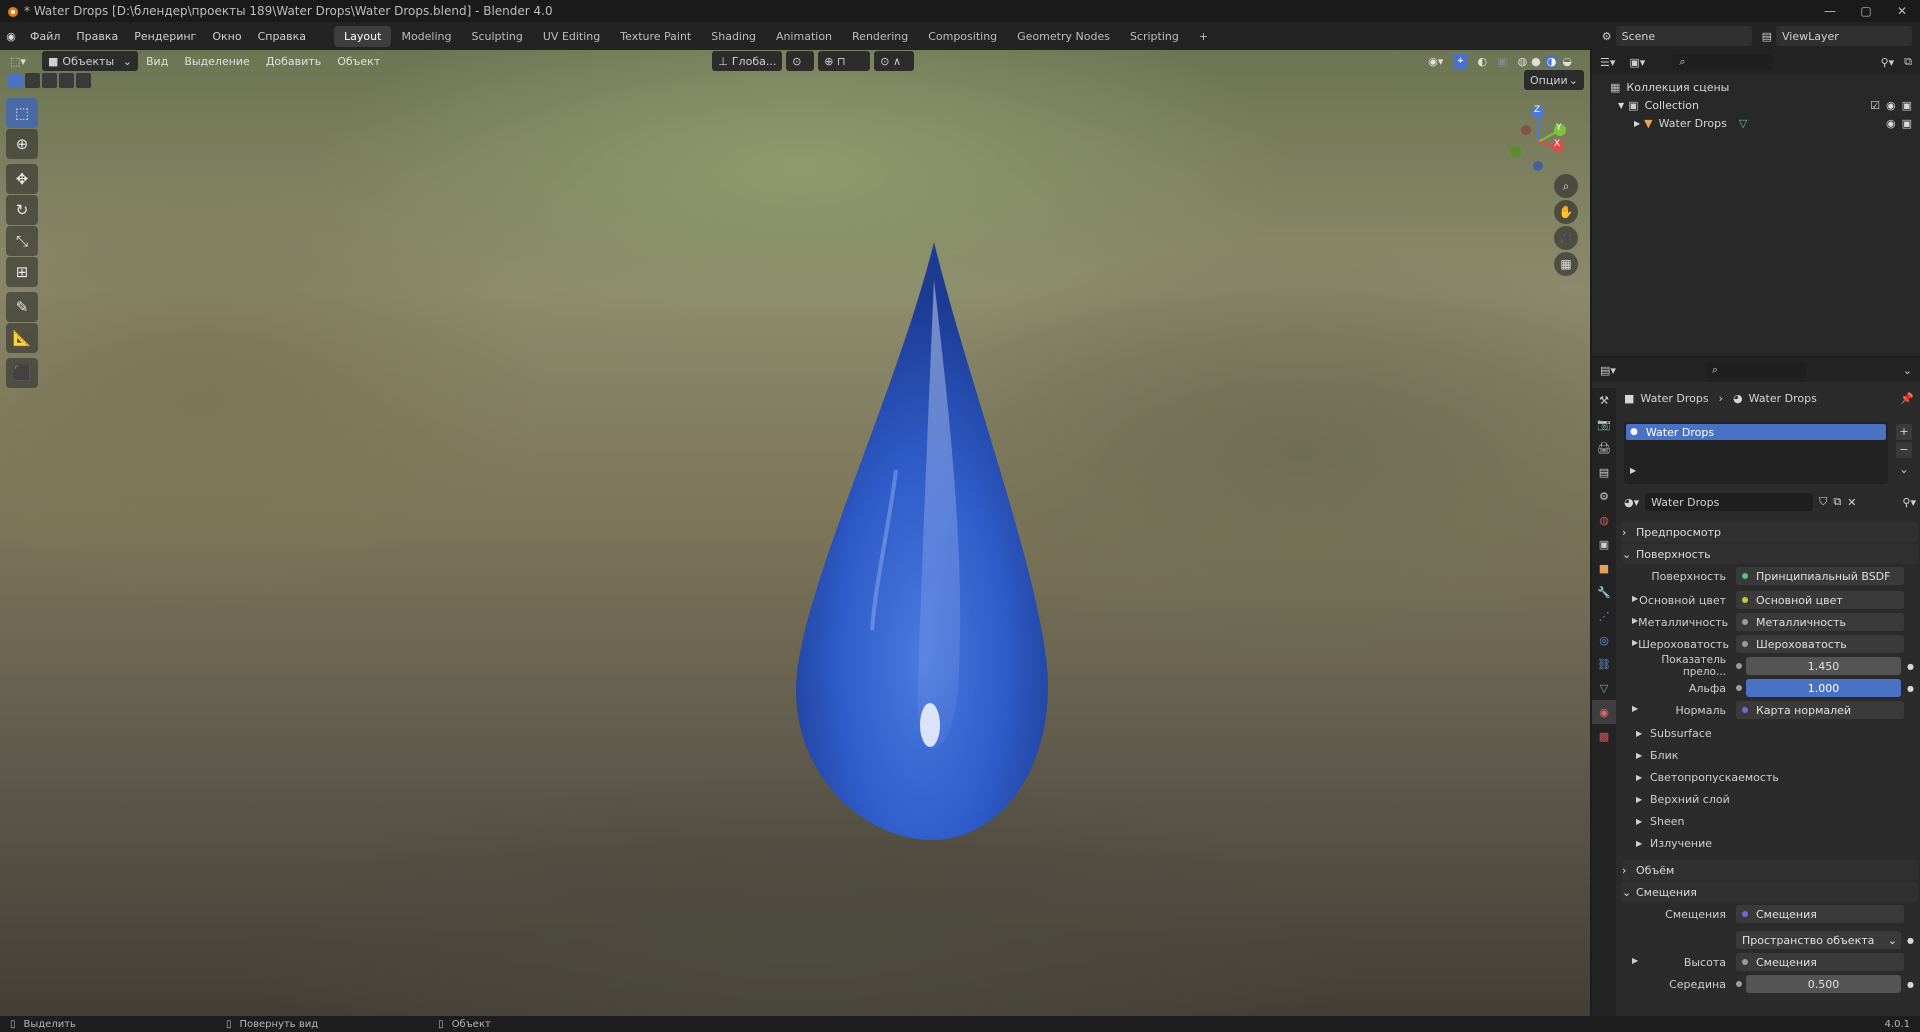 This screenshot has height=1032, width=1920. What do you see at coordinates (844, 61) in the screenshot?
I see `snap-toggle: ⊕ ⊓` at bounding box center [844, 61].